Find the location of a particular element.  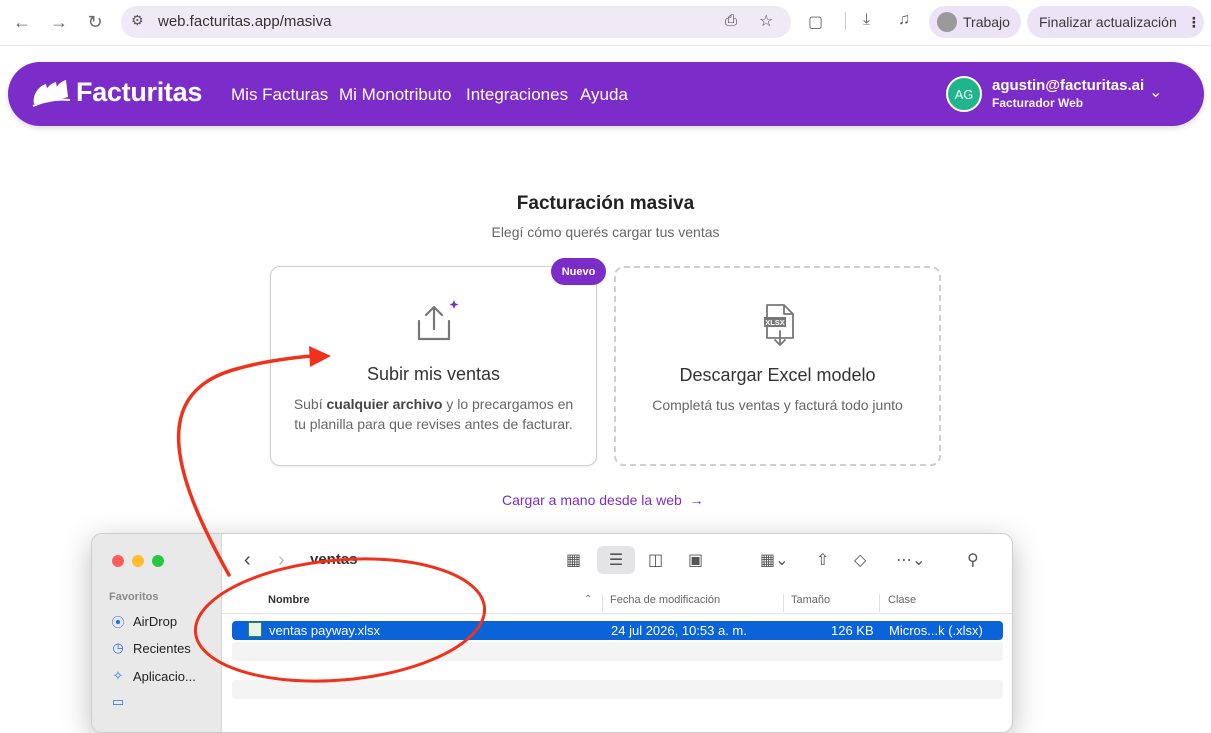

airdrop-icon: ⦿ is located at coordinates (118, 622).